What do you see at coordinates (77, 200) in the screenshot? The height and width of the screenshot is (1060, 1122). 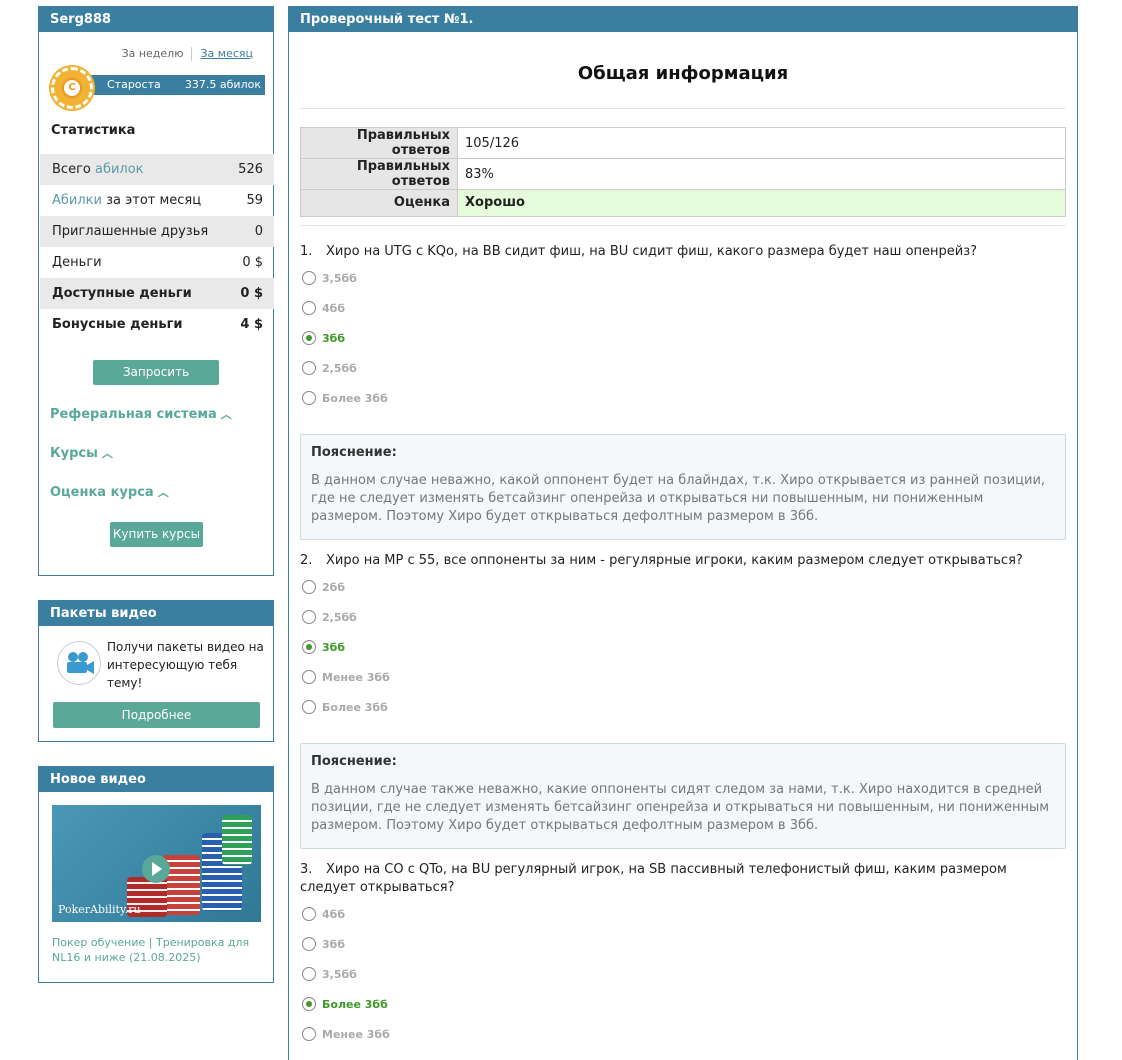 I see `abilki-link: Абилки` at bounding box center [77, 200].